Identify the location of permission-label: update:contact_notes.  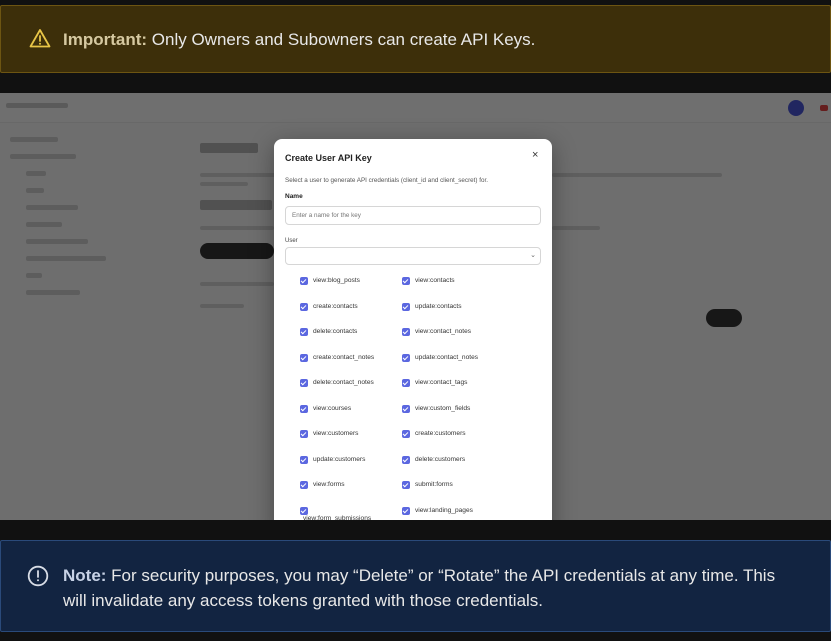
(447, 357).